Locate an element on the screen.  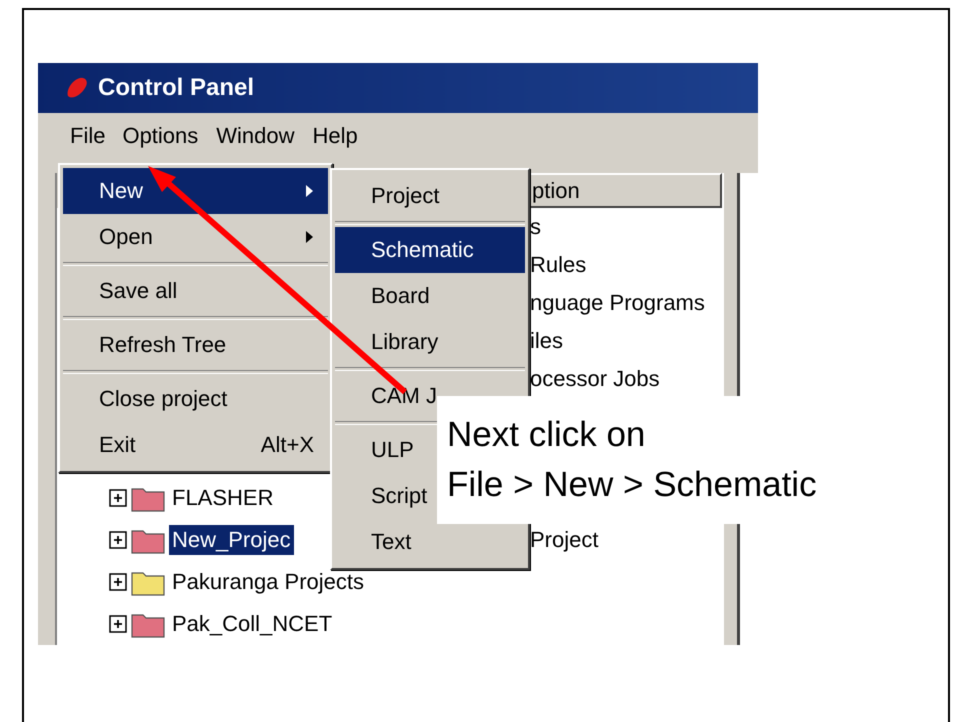
description-cell: iles is located at coordinates (547, 341).